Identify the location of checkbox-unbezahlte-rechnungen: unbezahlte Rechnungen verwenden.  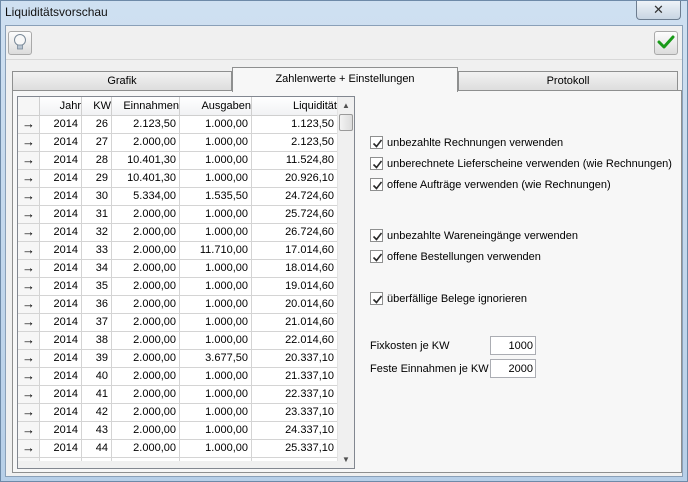
(466, 142).